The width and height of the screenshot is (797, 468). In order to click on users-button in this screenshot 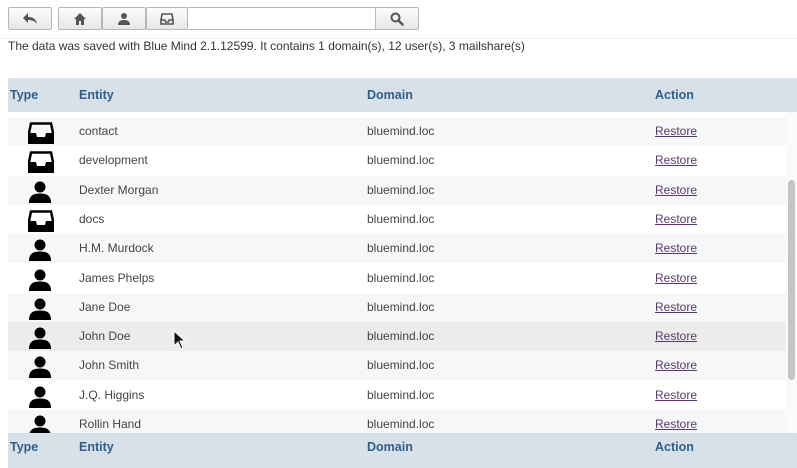, I will do `click(124, 18)`.